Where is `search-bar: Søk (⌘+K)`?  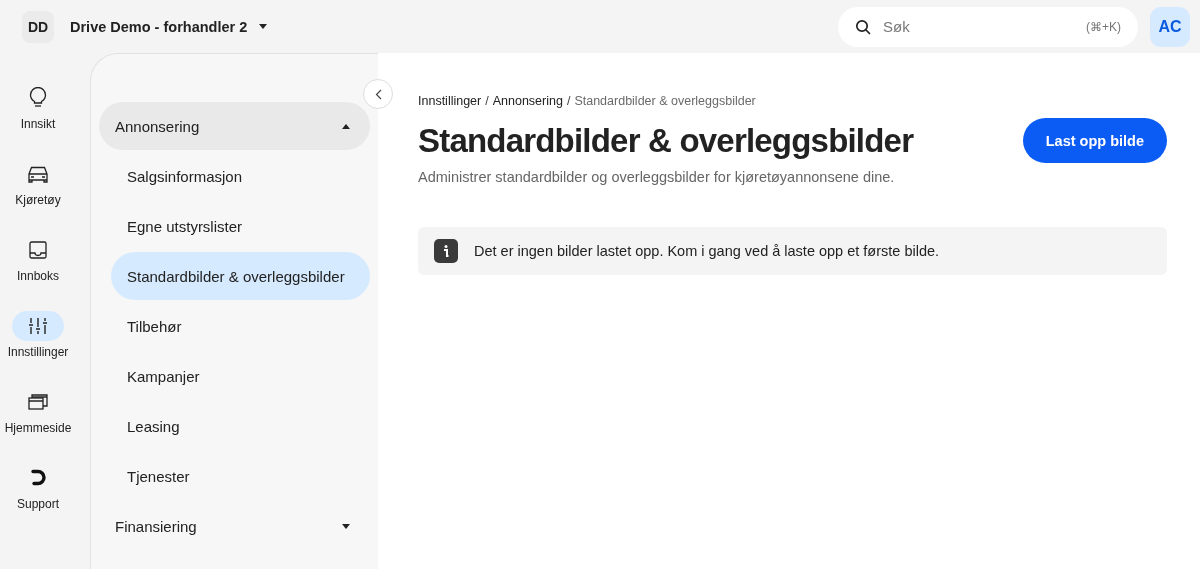
search-bar: Søk (⌘+K) is located at coordinates (988, 26).